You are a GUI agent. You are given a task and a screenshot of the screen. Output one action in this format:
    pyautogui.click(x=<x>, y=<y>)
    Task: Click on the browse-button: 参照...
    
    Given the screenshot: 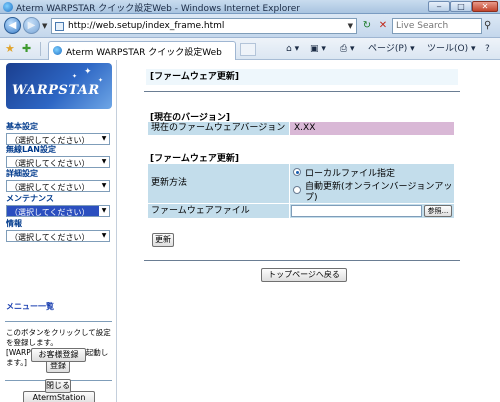 What is the action you would take?
    pyautogui.click(x=438, y=211)
    